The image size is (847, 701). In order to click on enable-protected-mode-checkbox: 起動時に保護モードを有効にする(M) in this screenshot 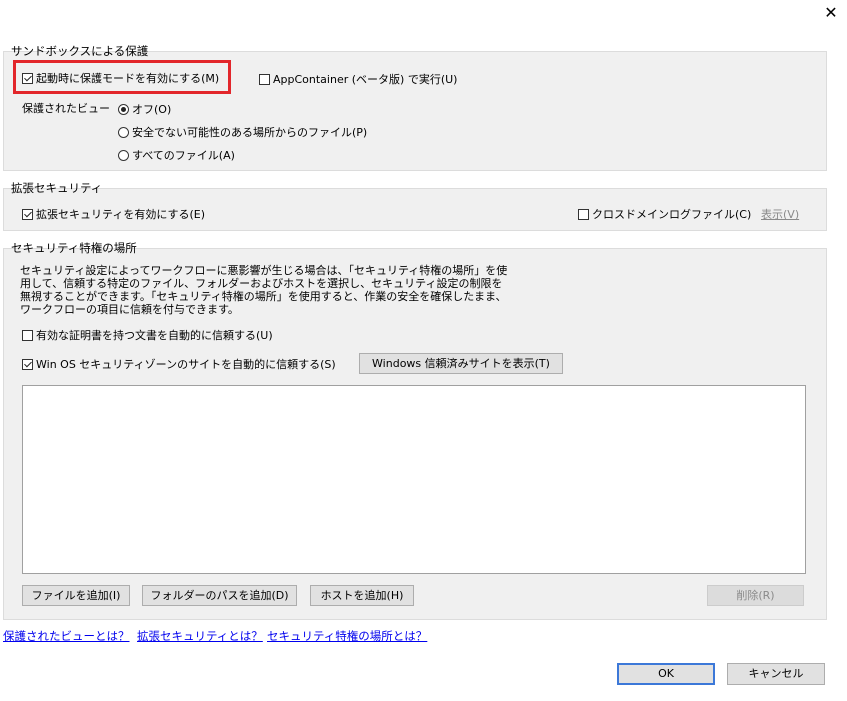, I will do `click(120, 78)`.